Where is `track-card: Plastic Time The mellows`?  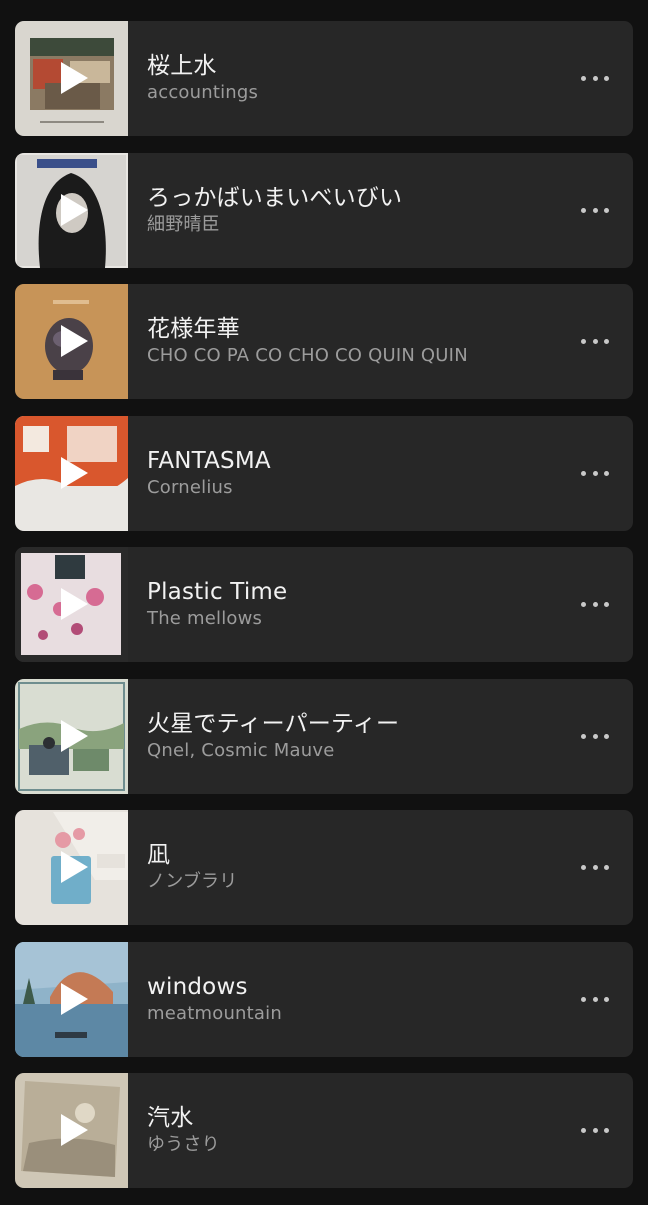 track-card: Plastic Time The mellows is located at coordinates (324, 604).